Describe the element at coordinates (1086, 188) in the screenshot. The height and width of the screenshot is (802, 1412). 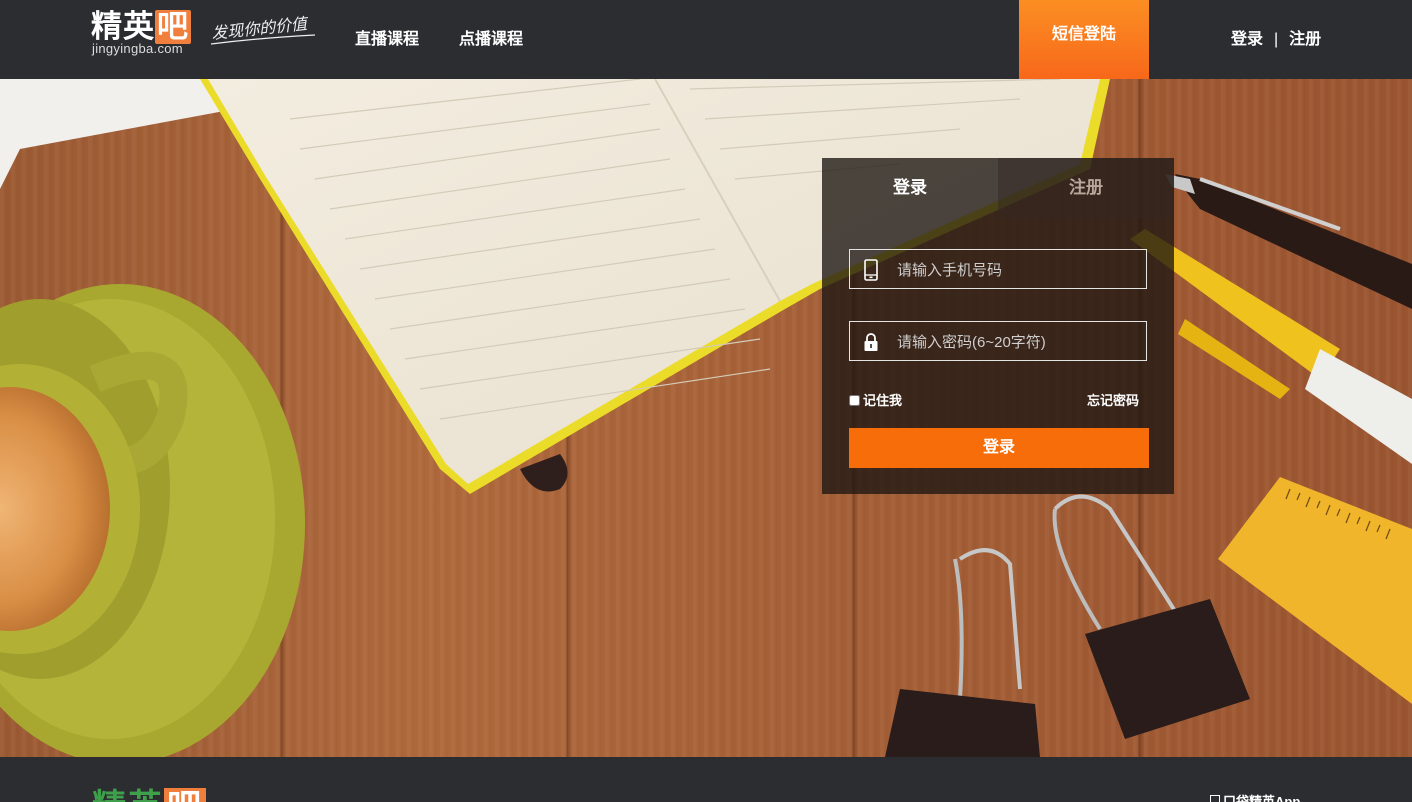
I see `tab-register: 注册` at that location.